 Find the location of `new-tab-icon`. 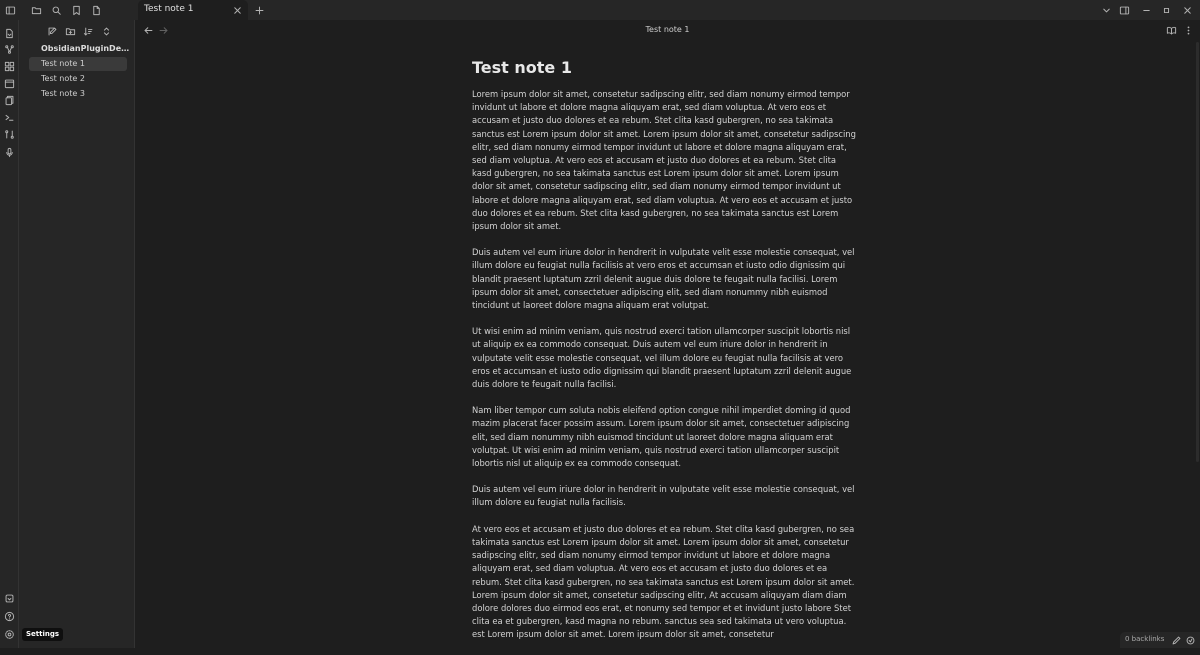

new-tab-icon is located at coordinates (259, 10).